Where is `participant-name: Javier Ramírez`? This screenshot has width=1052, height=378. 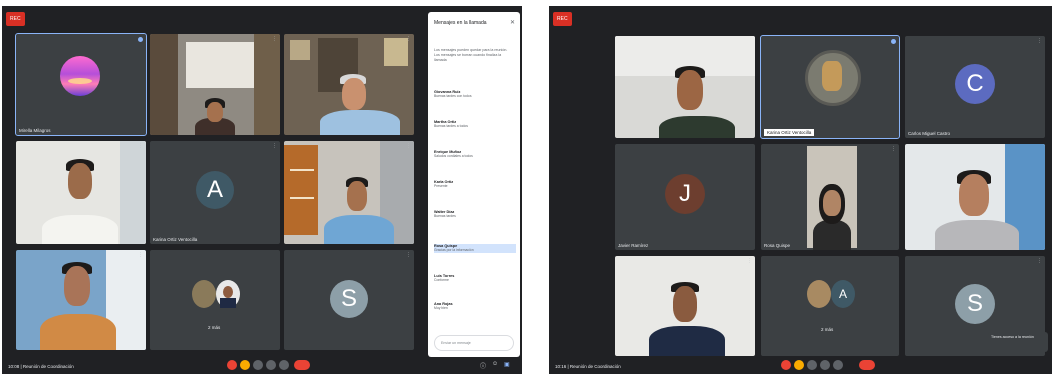
participant-name: Javier Ramírez is located at coordinates (633, 245).